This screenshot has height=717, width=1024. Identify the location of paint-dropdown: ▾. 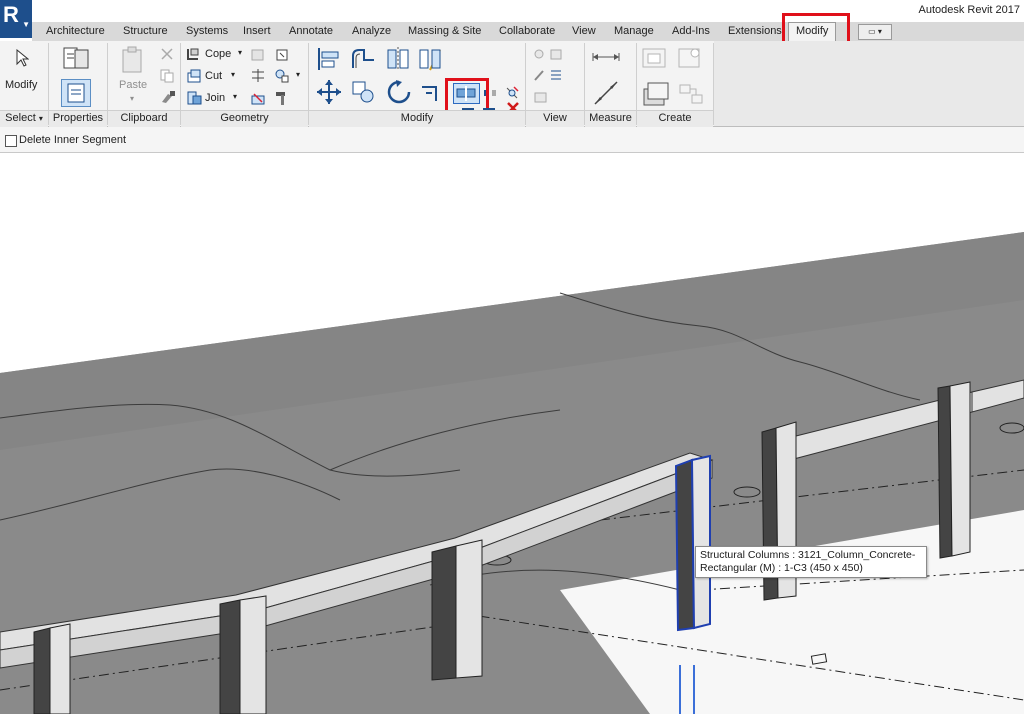
(298, 74).